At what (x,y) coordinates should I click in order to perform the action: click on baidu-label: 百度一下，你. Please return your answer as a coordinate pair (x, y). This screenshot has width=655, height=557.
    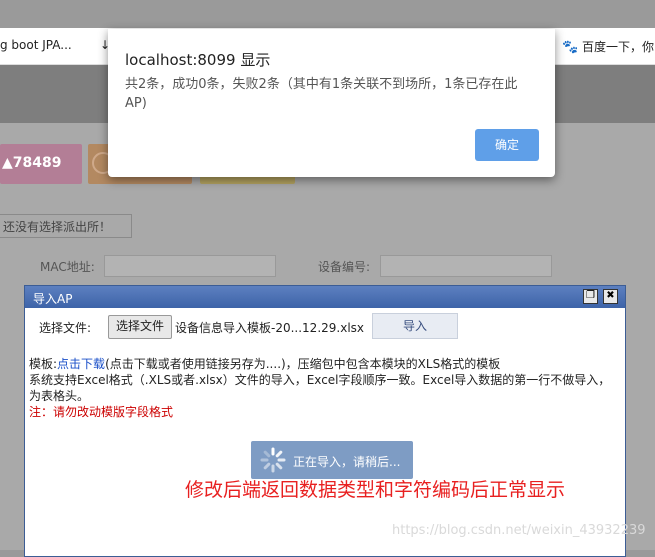
    Looking at the image, I should click on (618, 47).